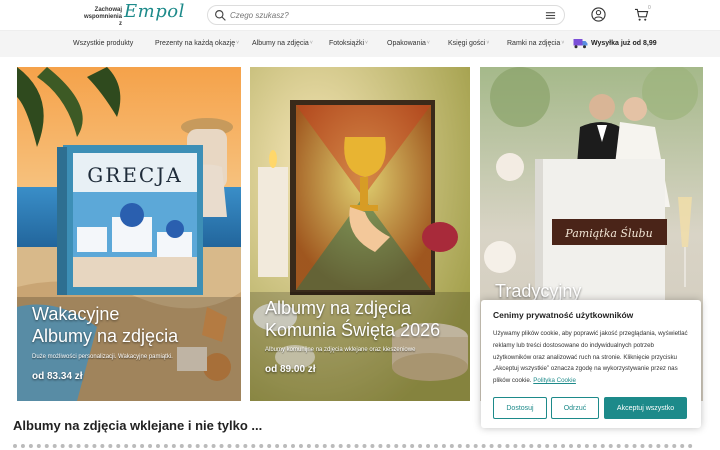  What do you see at coordinates (645, 408) in the screenshot?
I see `accept-all-button: Akceptuj wszystko` at bounding box center [645, 408].